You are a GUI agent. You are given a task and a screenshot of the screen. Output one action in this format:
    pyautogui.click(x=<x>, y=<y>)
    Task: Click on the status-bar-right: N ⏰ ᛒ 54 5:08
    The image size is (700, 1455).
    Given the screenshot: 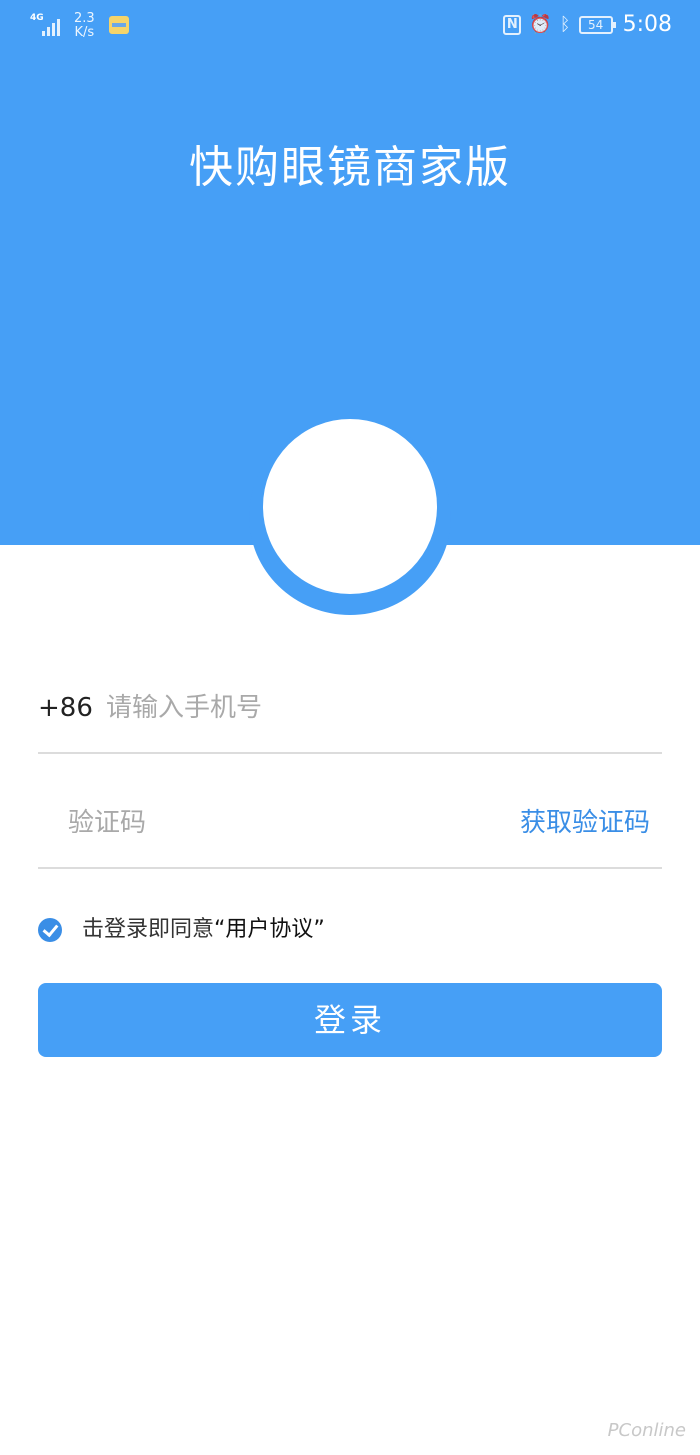 What is the action you would take?
    pyautogui.click(x=587, y=25)
    